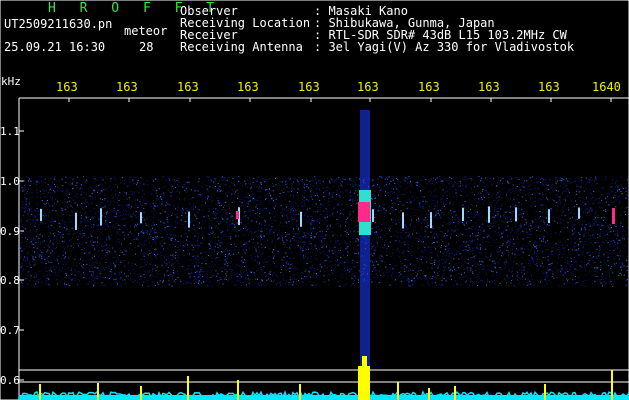 The height and width of the screenshot is (400, 629). What do you see at coordinates (364, 212) in the screenshot?
I see `echo-core` at bounding box center [364, 212].